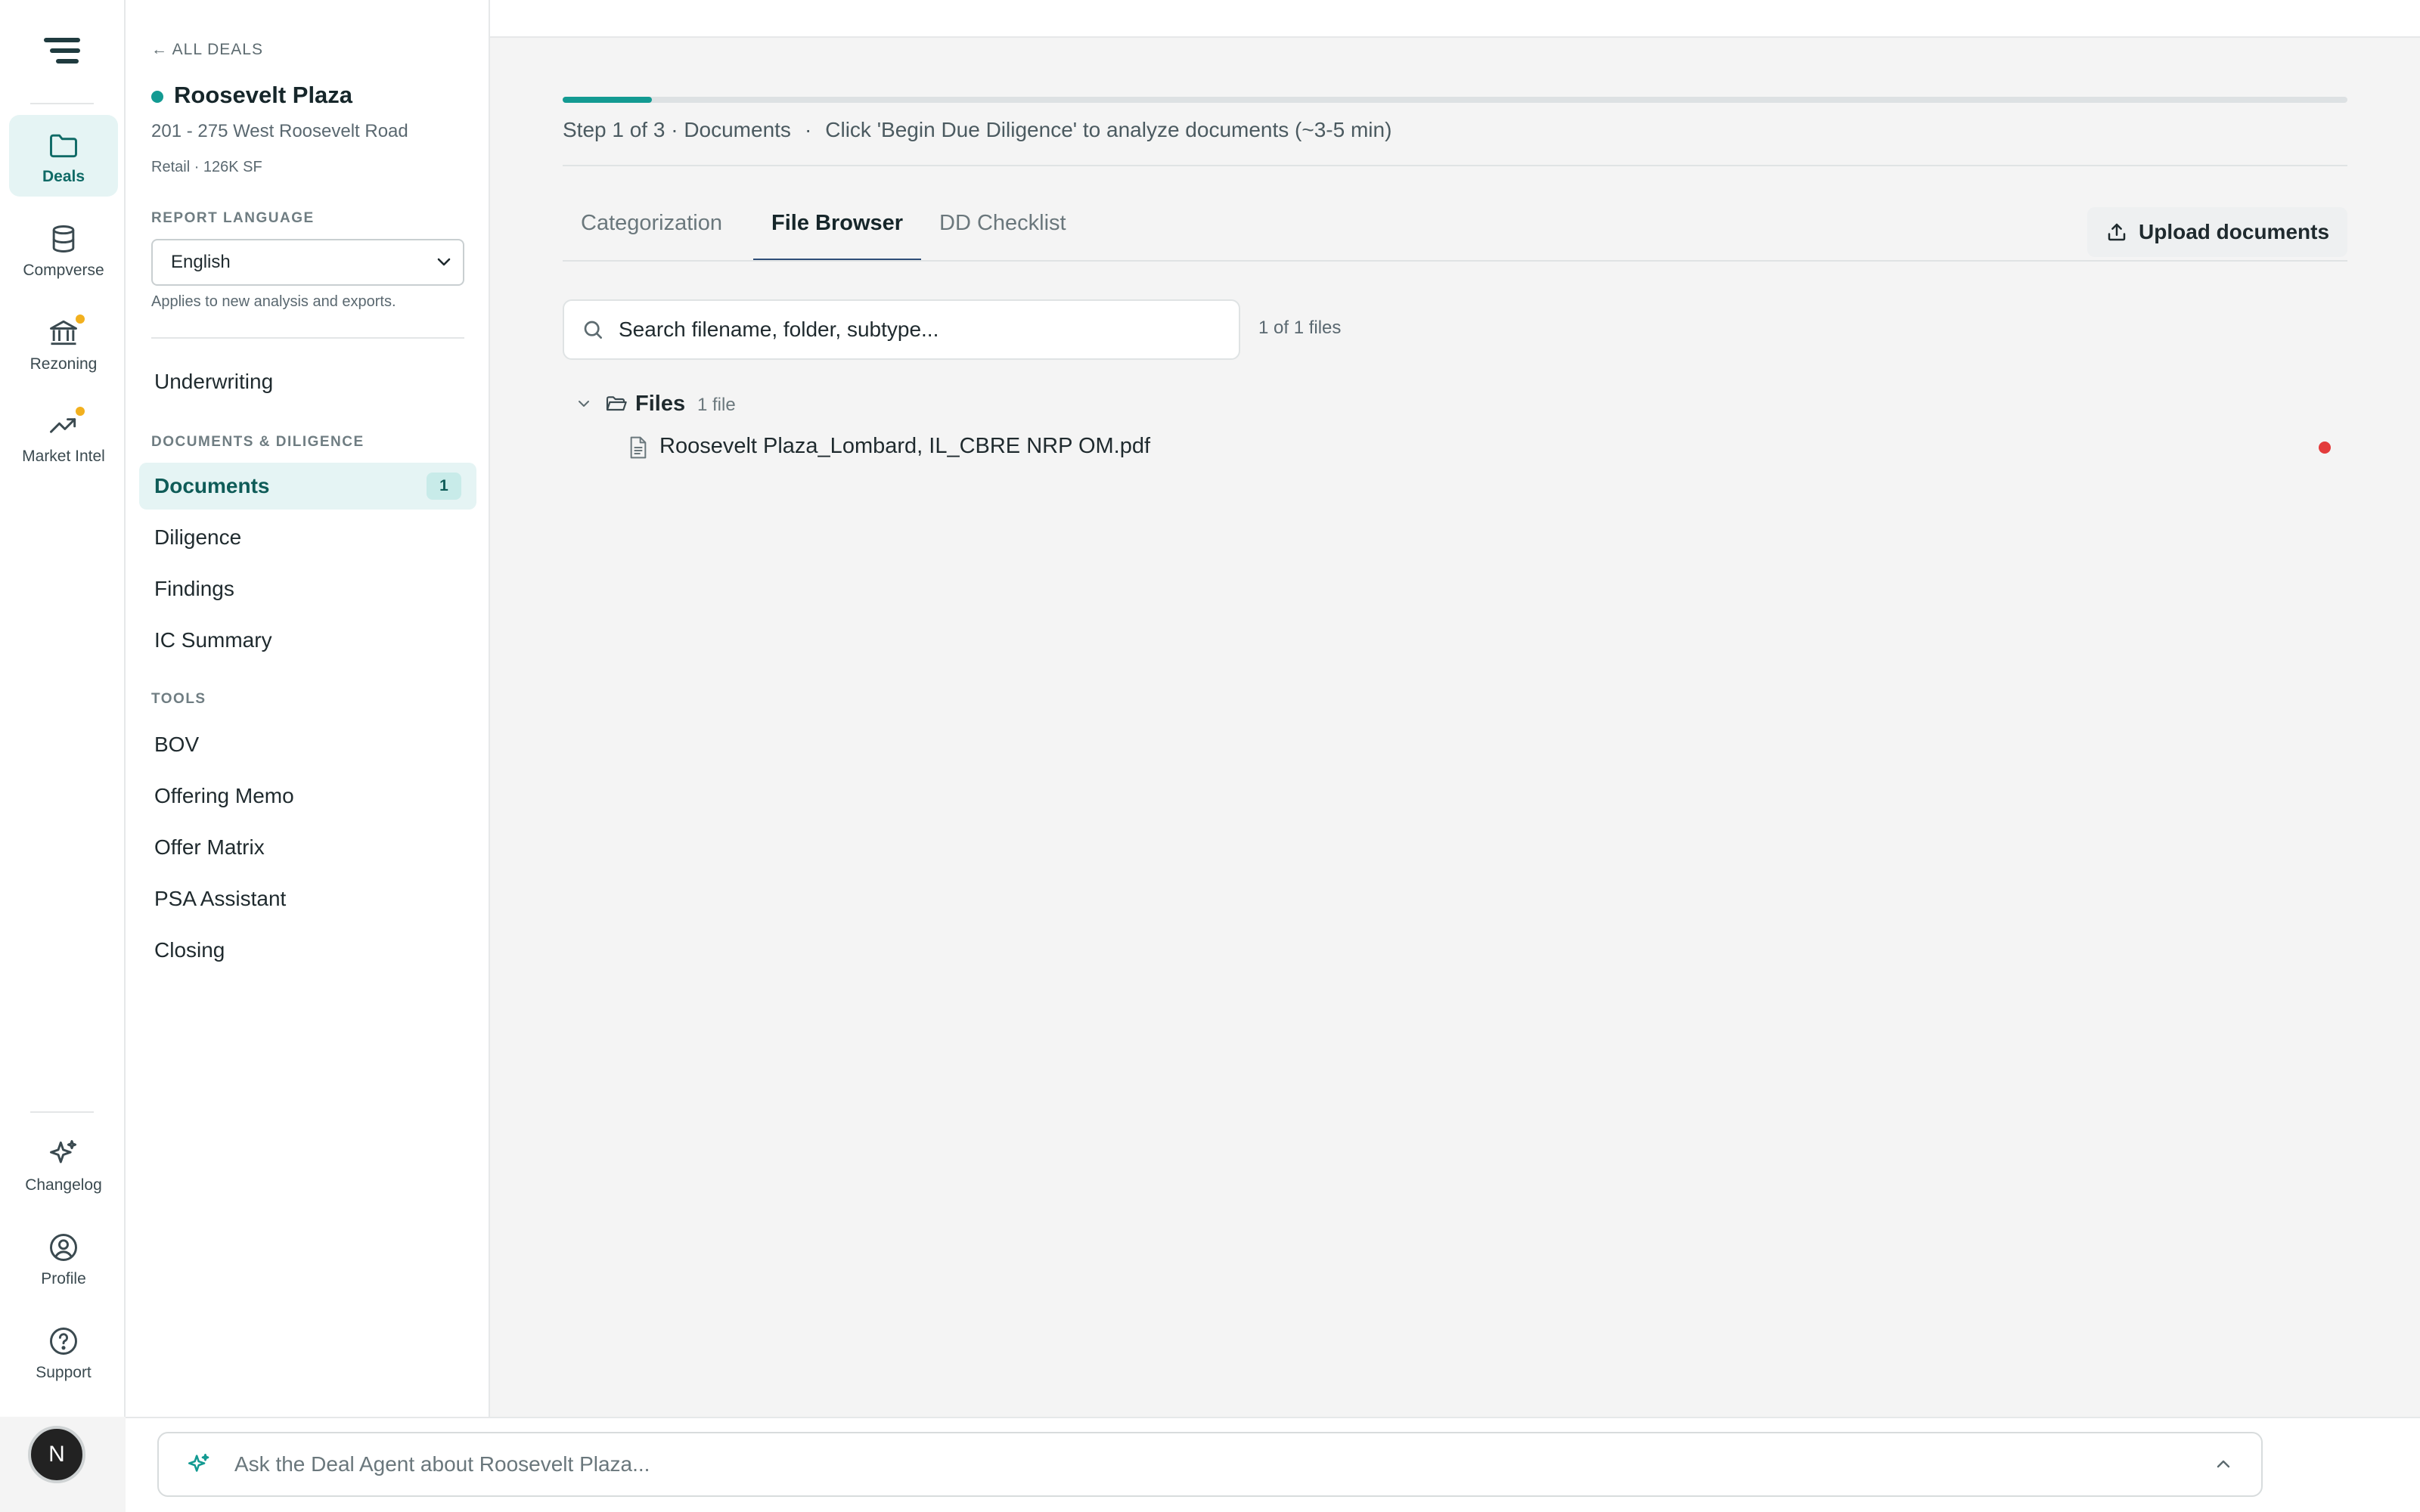  What do you see at coordinates (206, 167) in the screenshot?
I see `deal-meta: Retail · 126K SF` at bounding box center [206, 167].